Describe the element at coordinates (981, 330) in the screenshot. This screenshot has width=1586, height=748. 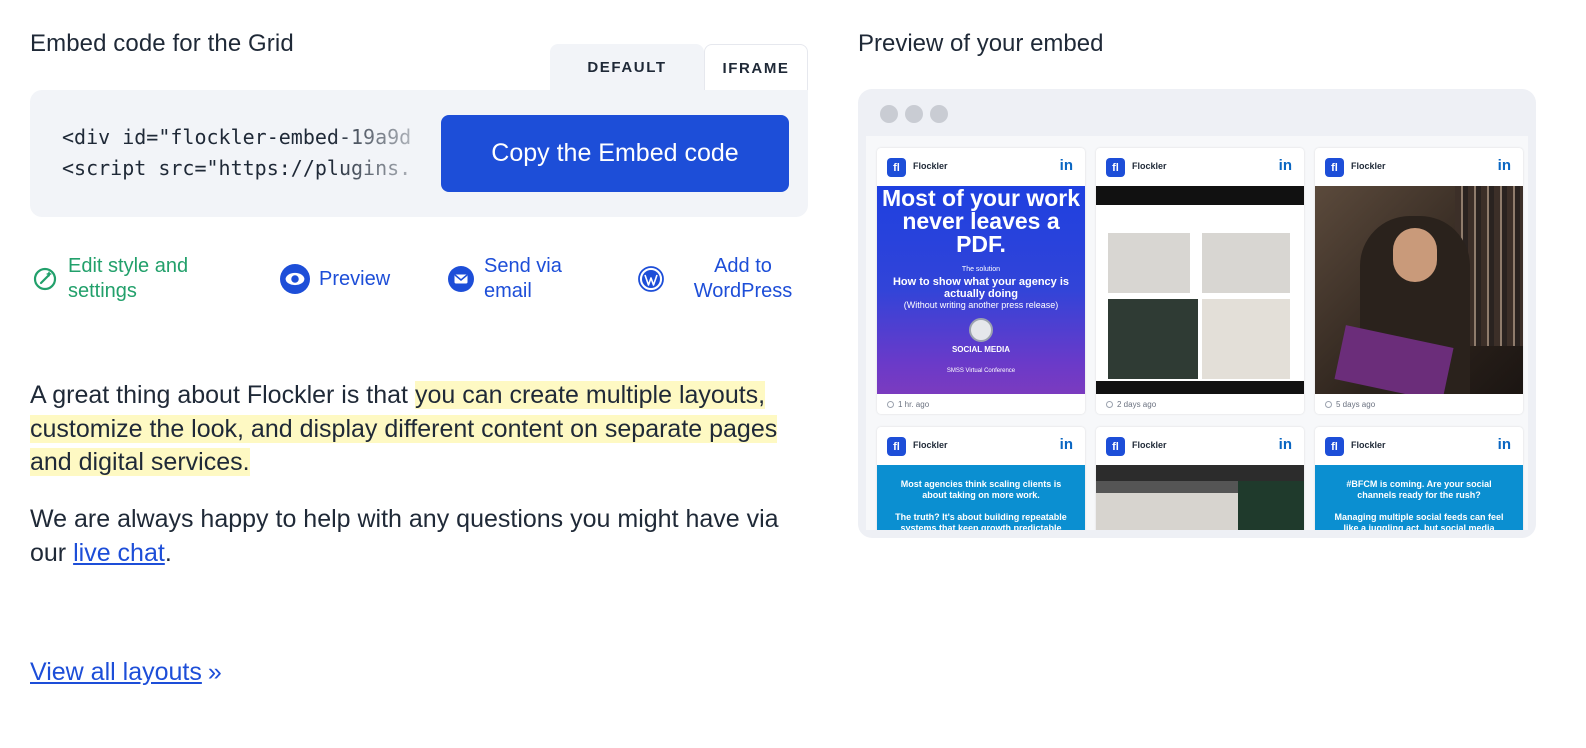
I see `seal-icon` at that location.